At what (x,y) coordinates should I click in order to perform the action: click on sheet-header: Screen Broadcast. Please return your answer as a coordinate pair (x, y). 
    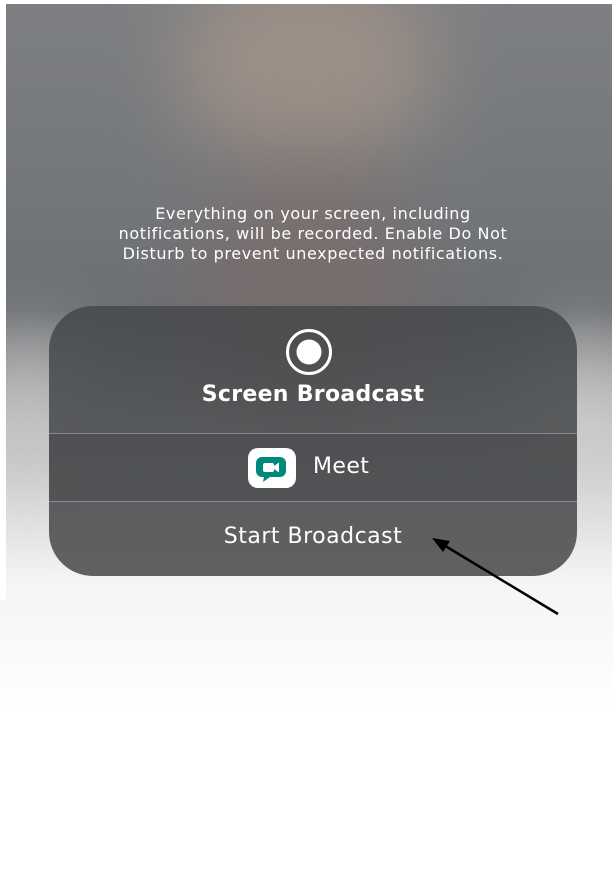
    Looking at the image, I should click on (313, 370).